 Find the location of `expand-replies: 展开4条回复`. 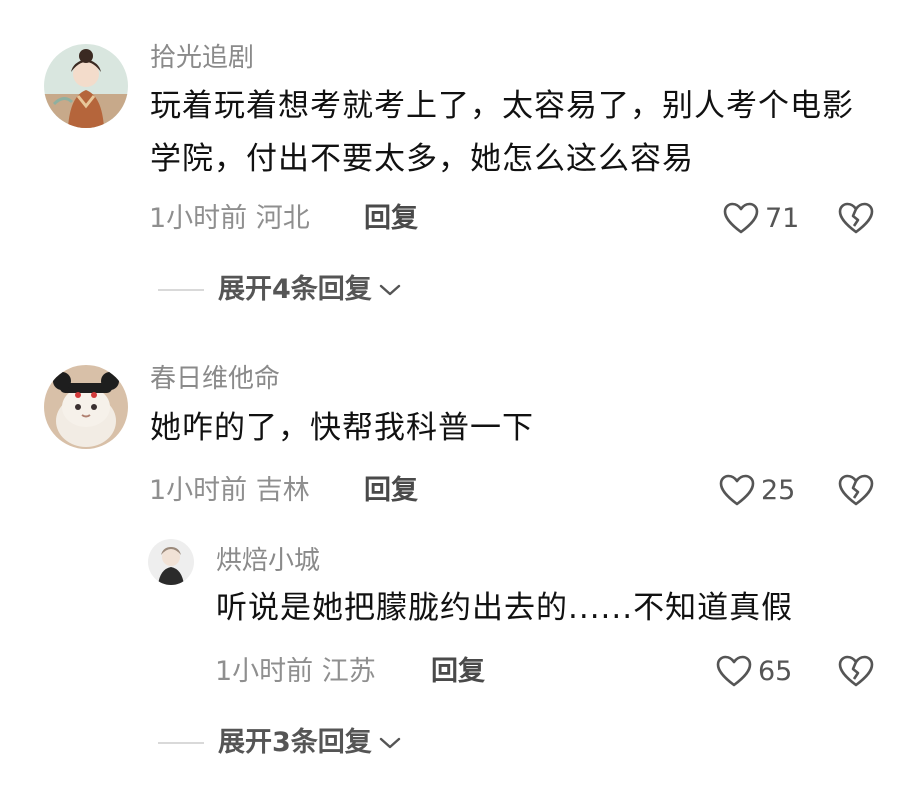

expand-replies: 展开4条回复 is located at coordinates (280, 289).